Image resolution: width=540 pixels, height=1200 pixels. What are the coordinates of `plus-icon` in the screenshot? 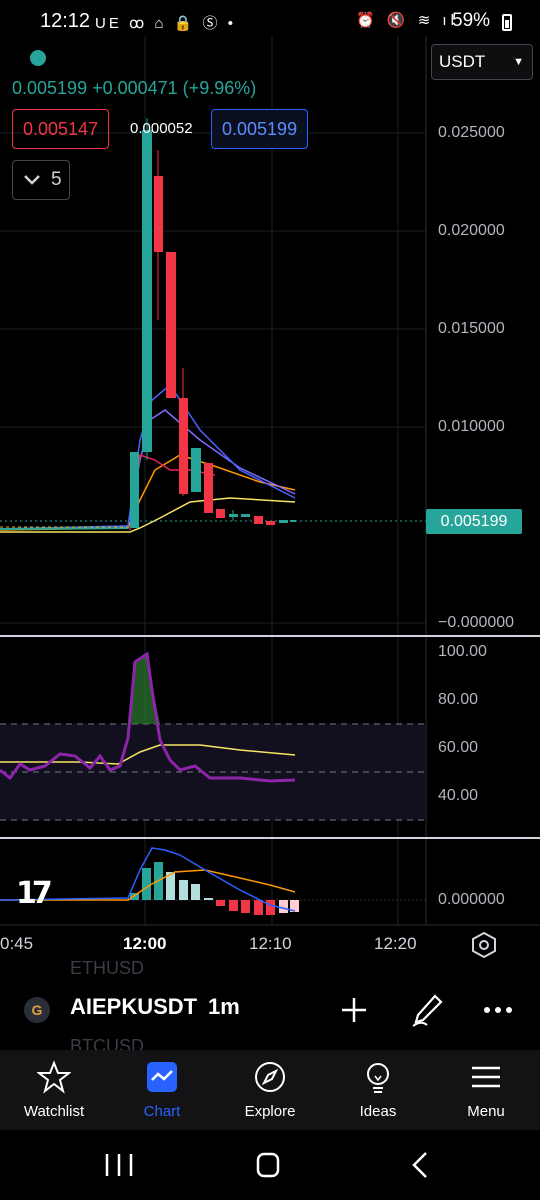 It's located at (354, 1010).